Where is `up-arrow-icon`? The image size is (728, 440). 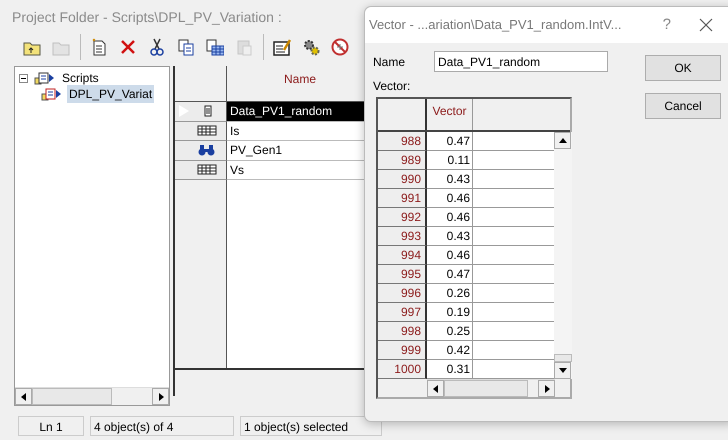 up-arrow-icon is located at coordinates (562, 140).